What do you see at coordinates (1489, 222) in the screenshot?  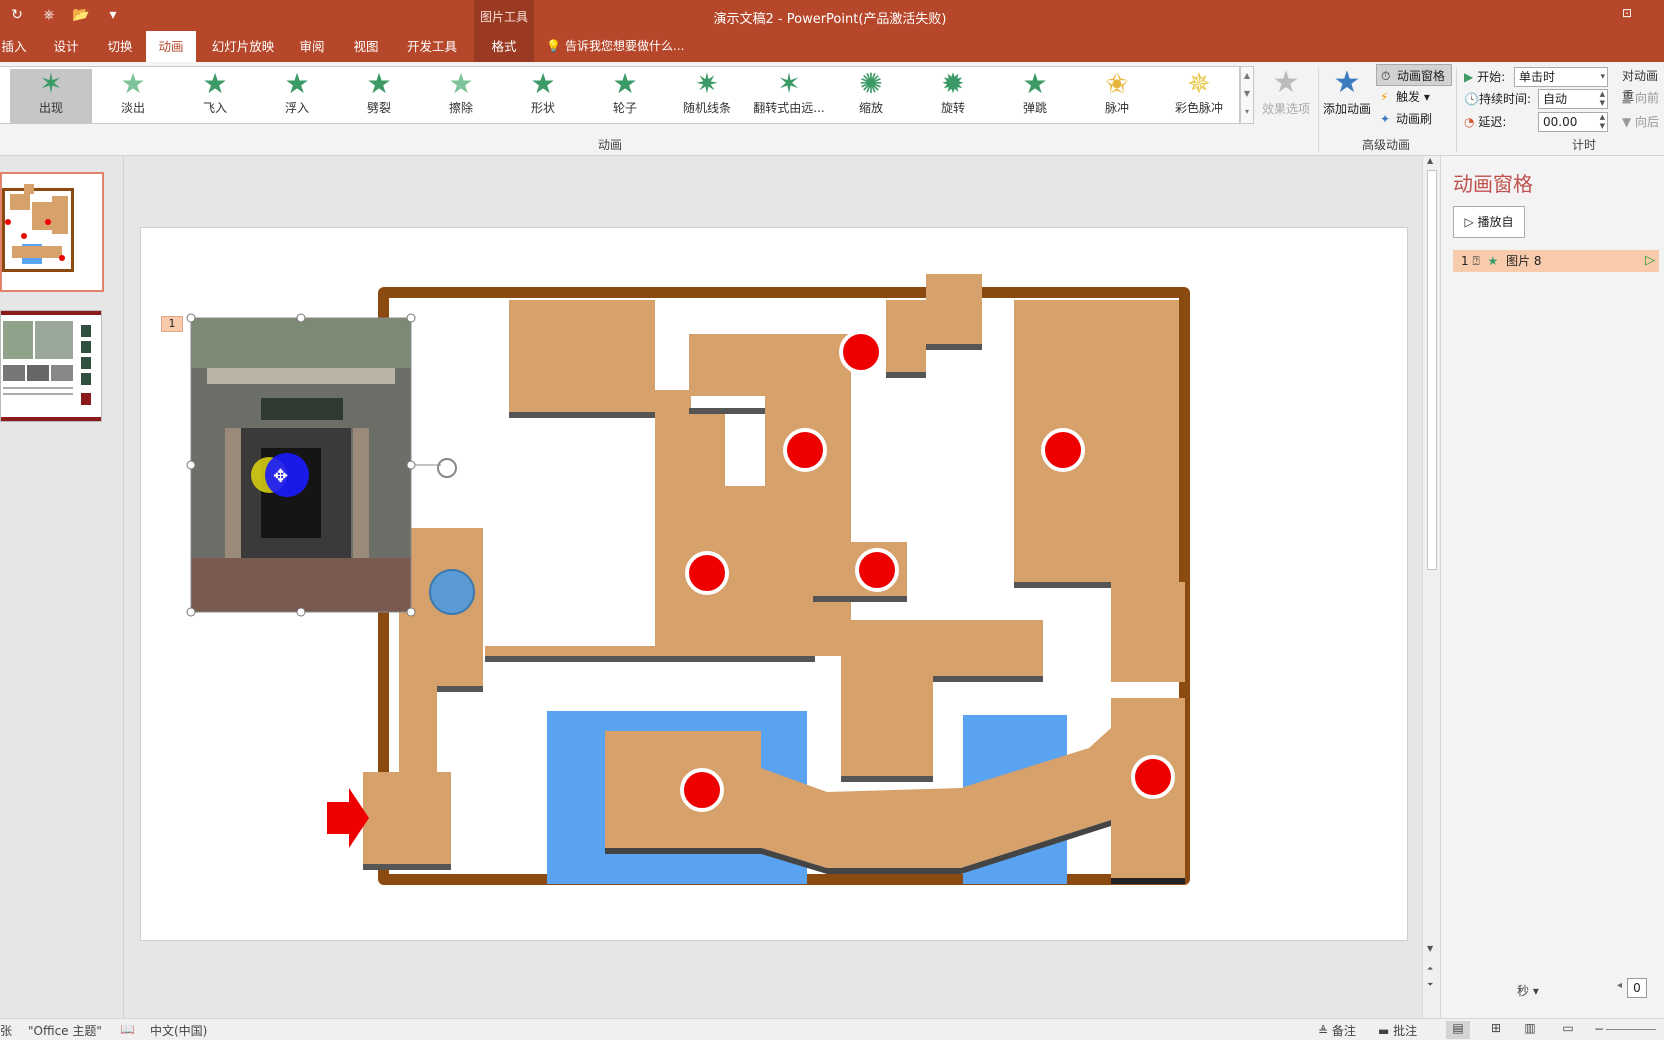 I see `play-from-button: ▷ 播放自` at bounding box center [1489, 222].